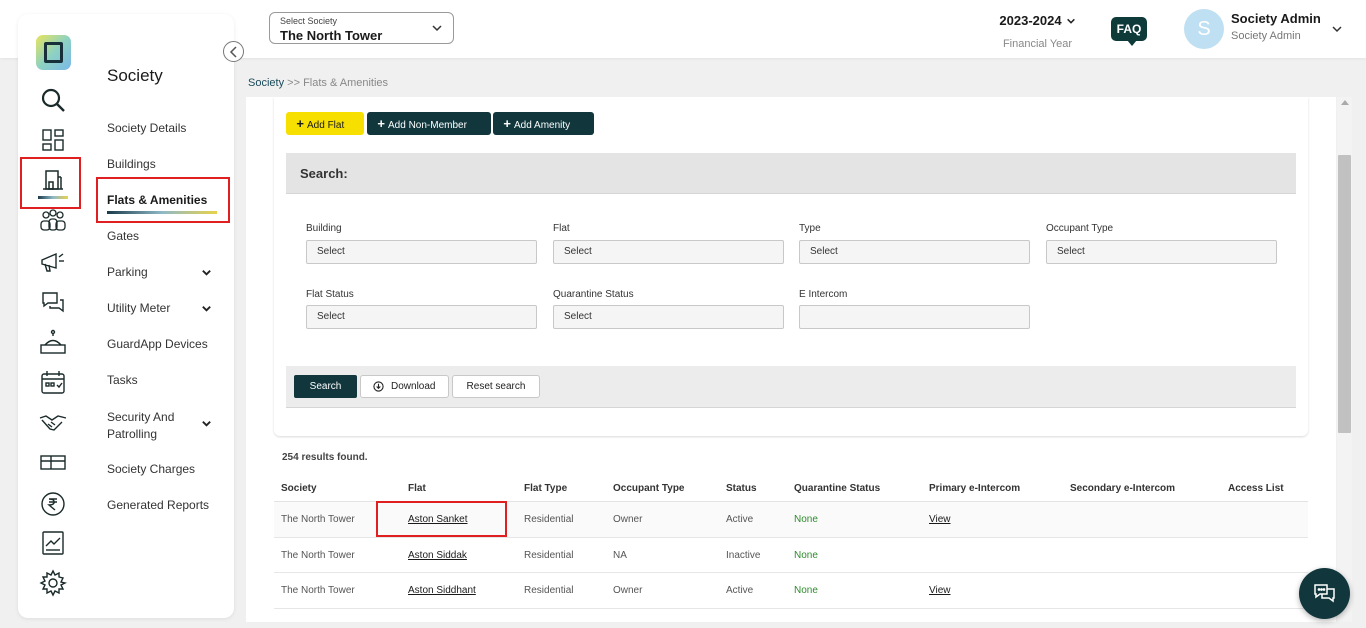  I want to click on column-header: Quarantine Status, so click(837, 488).